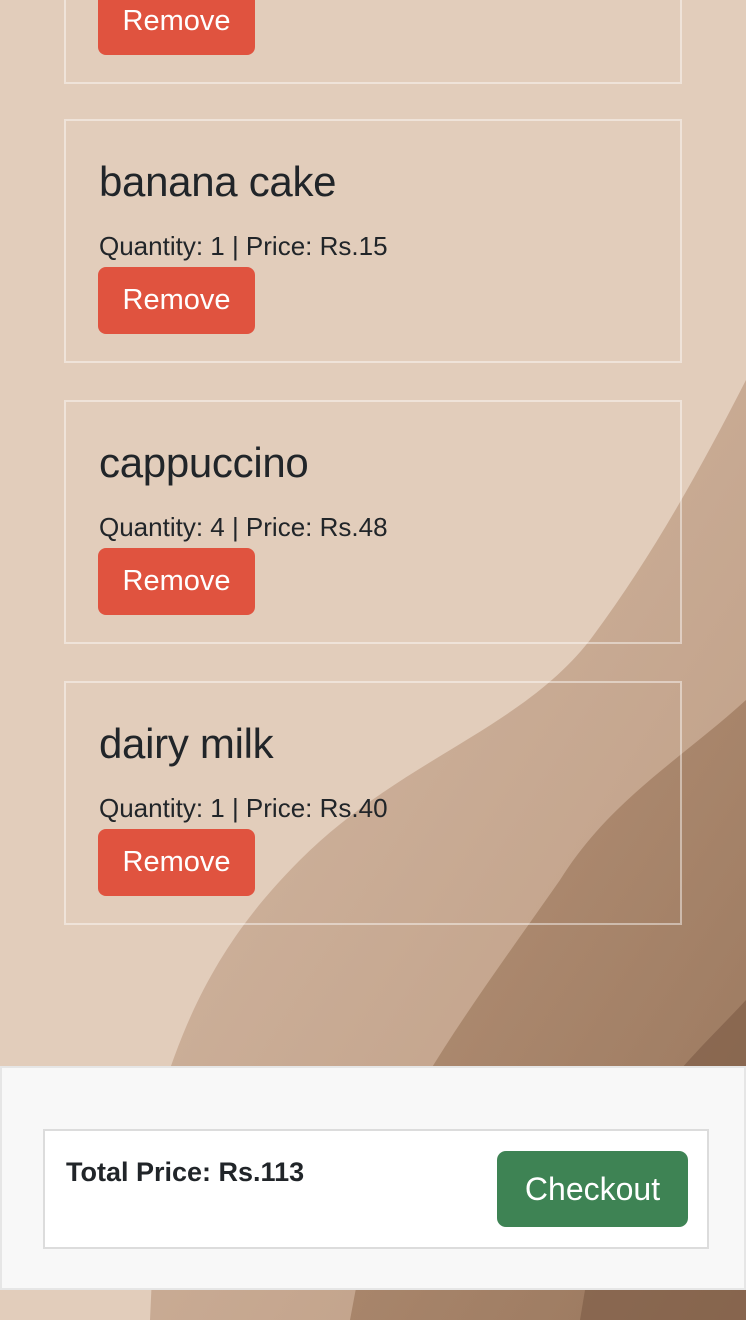 This screenshot has height=1320, width=746. I want to click on cart-item: Remove, so click(373, 42).